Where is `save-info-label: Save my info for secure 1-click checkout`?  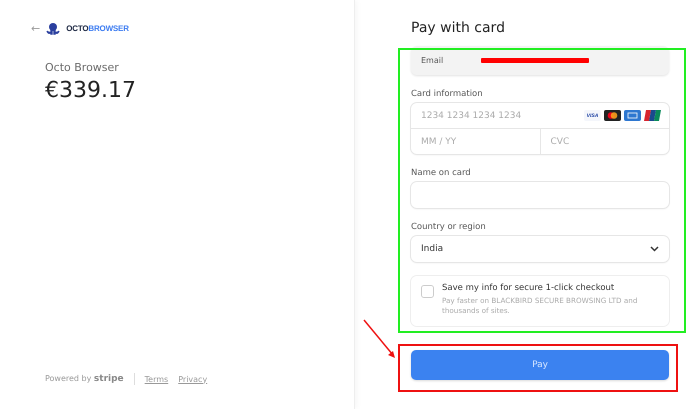 save-info-label: Save my info for secure 1-click checkout is located at coordinates (529, 288).